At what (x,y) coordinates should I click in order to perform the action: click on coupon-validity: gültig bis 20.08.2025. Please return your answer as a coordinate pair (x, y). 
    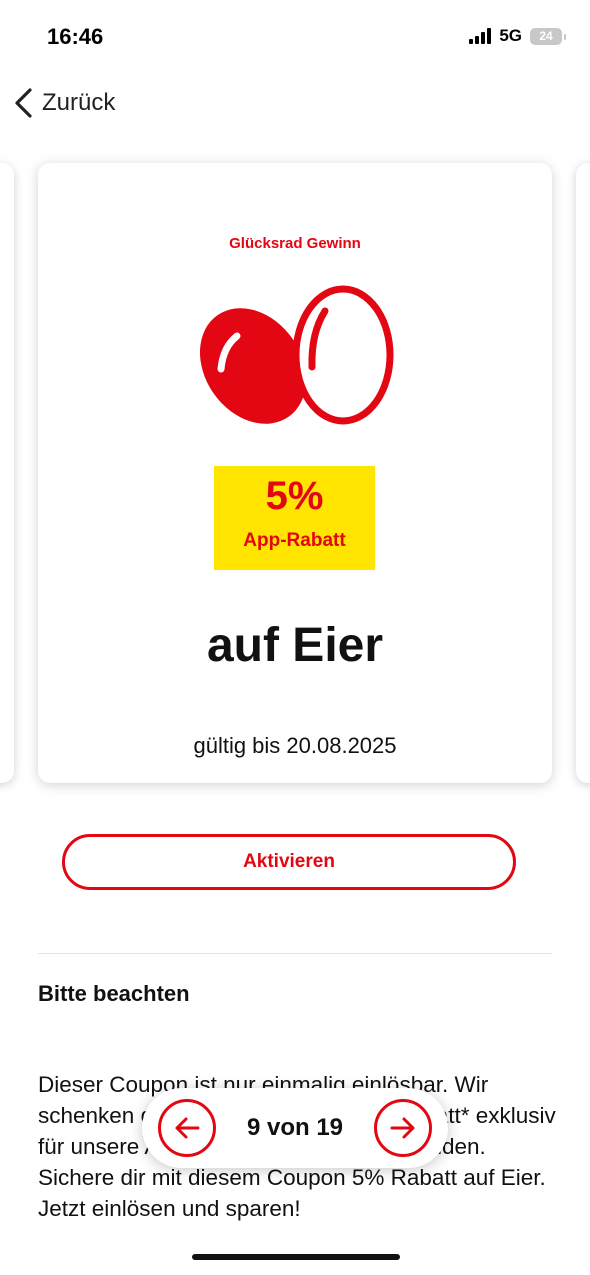
    Looking at the image, I should click on (295, 745).